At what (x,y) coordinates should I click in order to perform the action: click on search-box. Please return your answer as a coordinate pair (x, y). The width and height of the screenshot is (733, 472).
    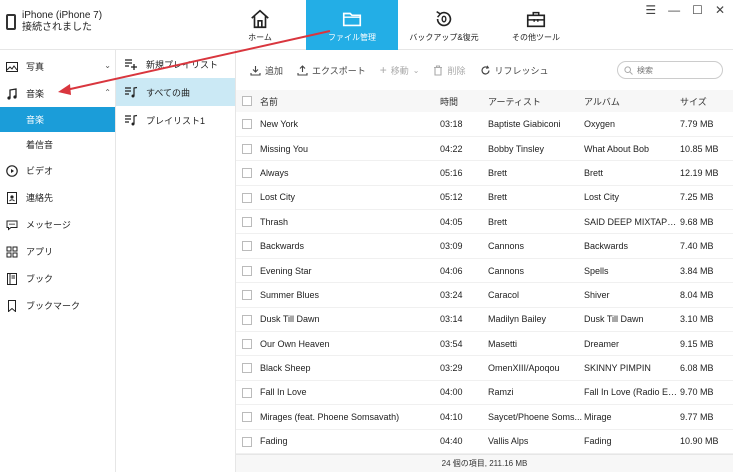
    Looking at the image, I should click on (670, 70).